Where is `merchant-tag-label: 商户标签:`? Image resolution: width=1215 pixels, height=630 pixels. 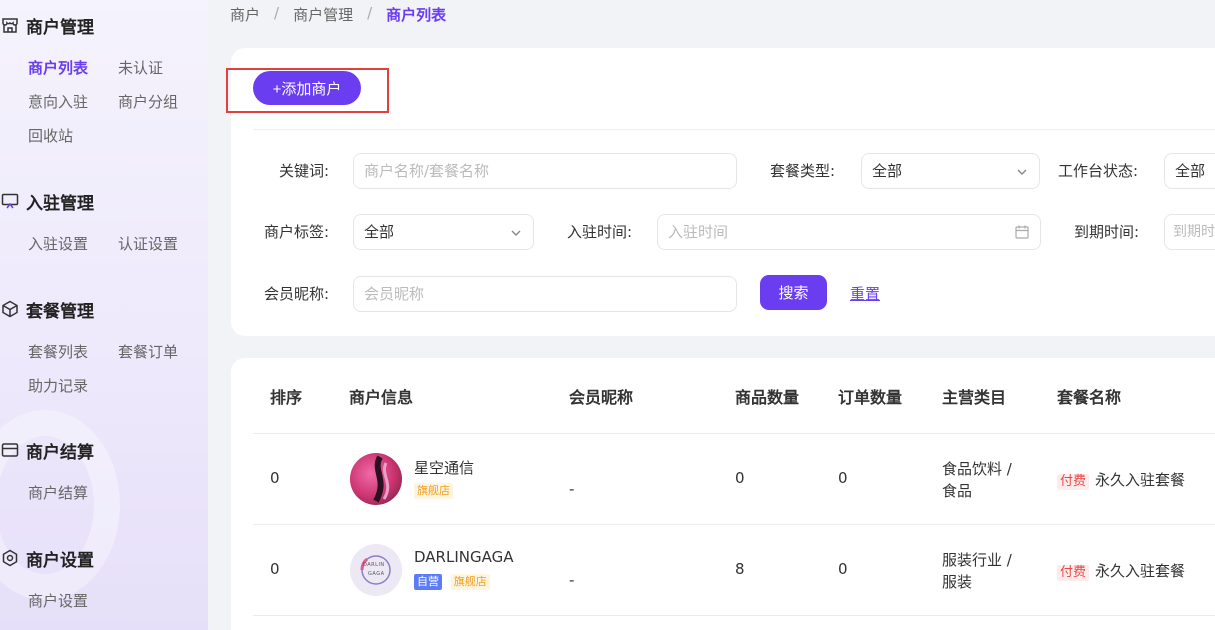
merchant-tag-label: 商户标签: is located at coordinates (297, 232).